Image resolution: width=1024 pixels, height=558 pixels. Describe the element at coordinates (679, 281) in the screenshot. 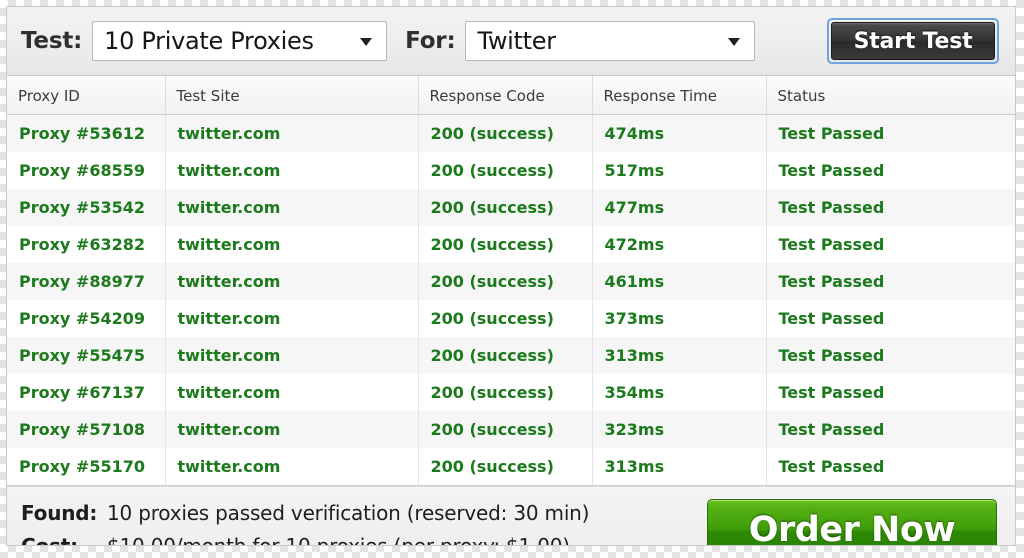

I see `cell-response-time: 461ms` at that location.